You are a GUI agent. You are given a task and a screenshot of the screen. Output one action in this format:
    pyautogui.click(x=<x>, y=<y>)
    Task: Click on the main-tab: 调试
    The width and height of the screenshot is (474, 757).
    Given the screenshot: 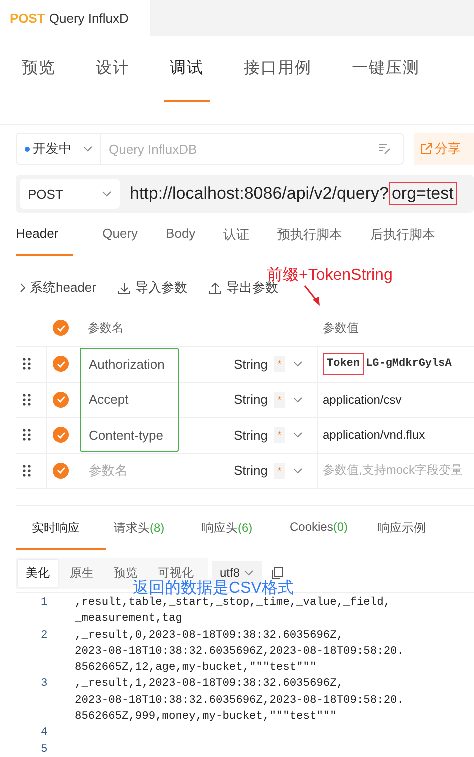 What is the action you would take?
    pyautogui.click(x=187, y=76)
    